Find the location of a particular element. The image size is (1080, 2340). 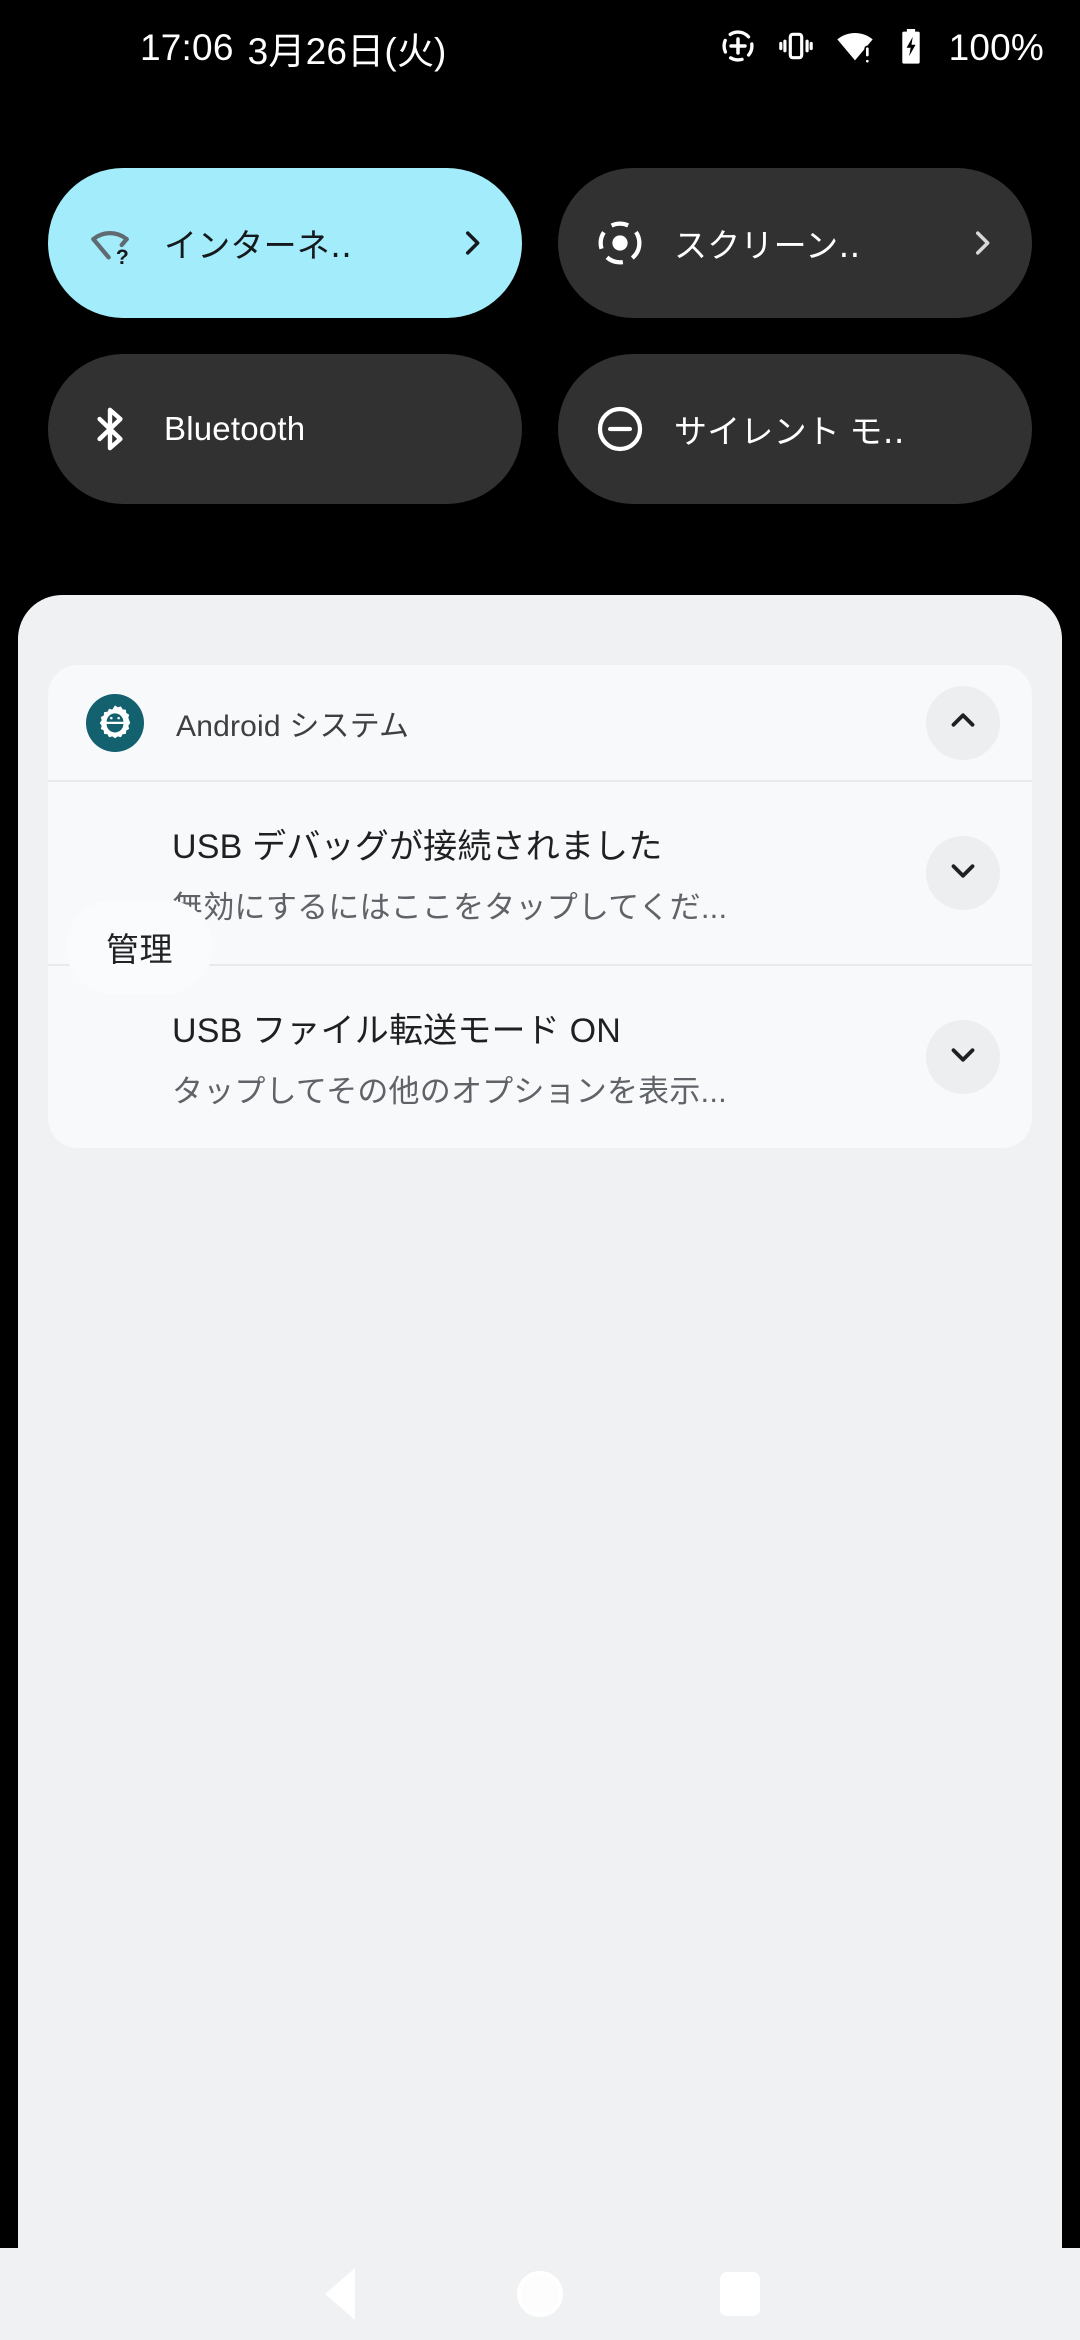

status-bar-icons: 100% is located at coordinates (881, 48).